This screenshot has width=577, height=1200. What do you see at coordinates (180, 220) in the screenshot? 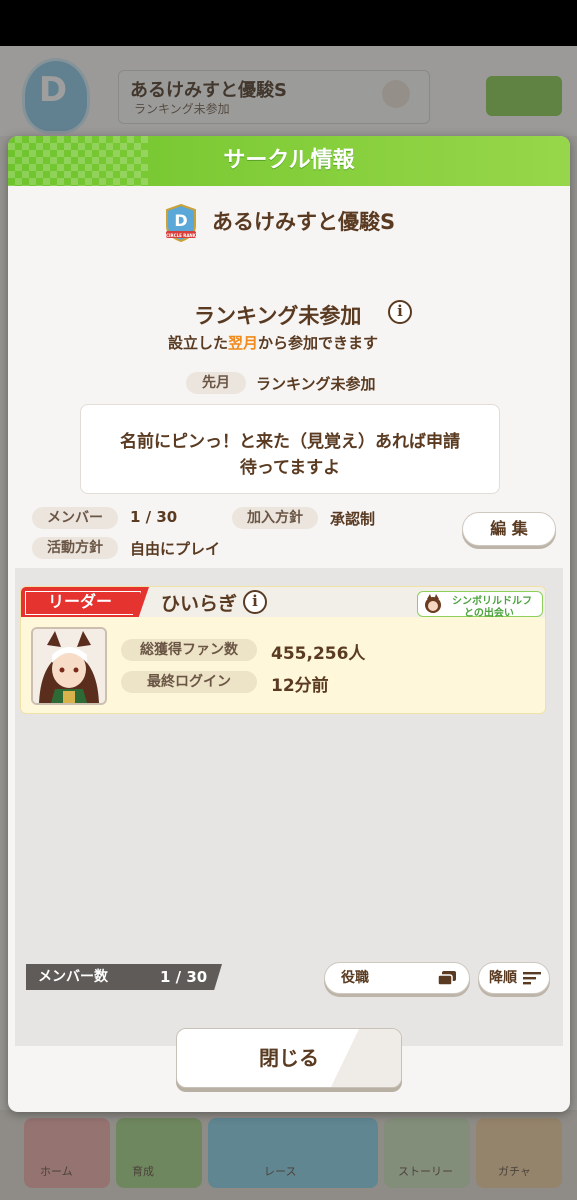
I see `emblem-letter: D` at bounding box center [180, 220].